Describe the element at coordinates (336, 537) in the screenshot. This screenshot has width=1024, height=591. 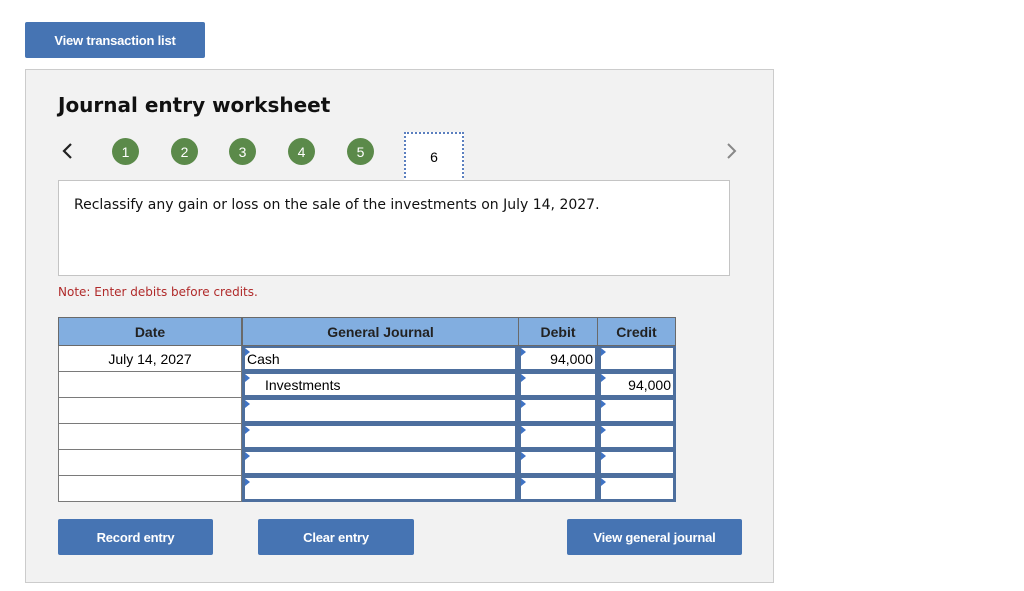
I see `clear-entry-button: Clear entry` at that location.